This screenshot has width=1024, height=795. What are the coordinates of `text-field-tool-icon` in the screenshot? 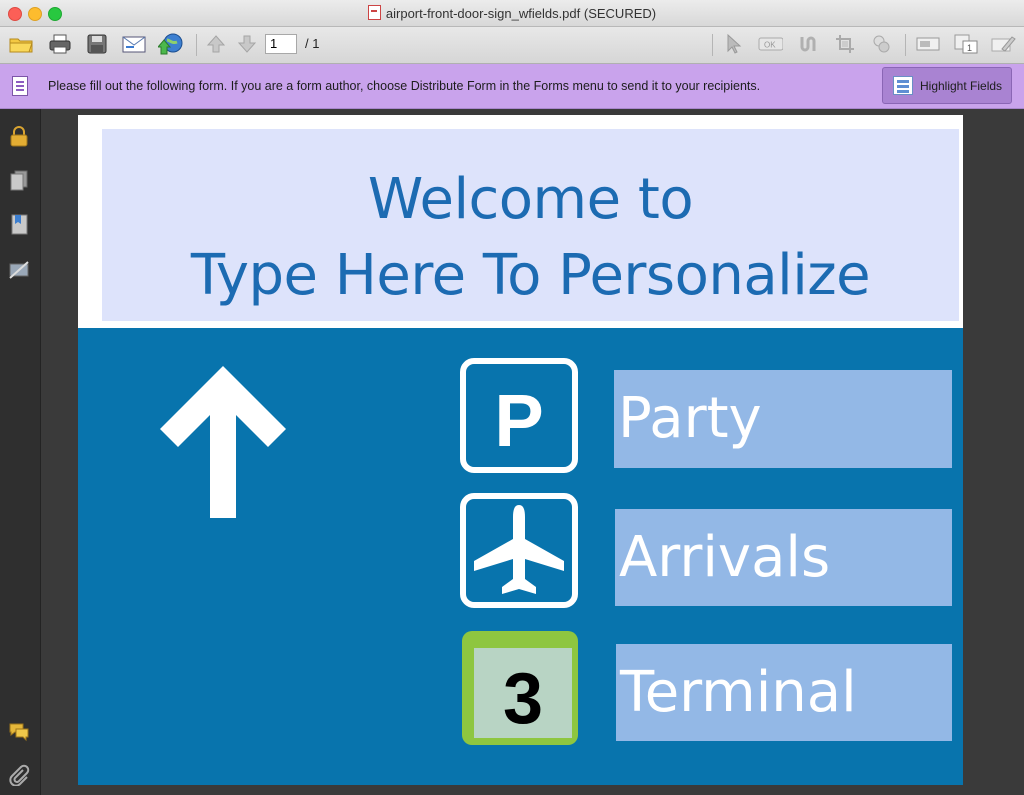 It's located at (928, 44).